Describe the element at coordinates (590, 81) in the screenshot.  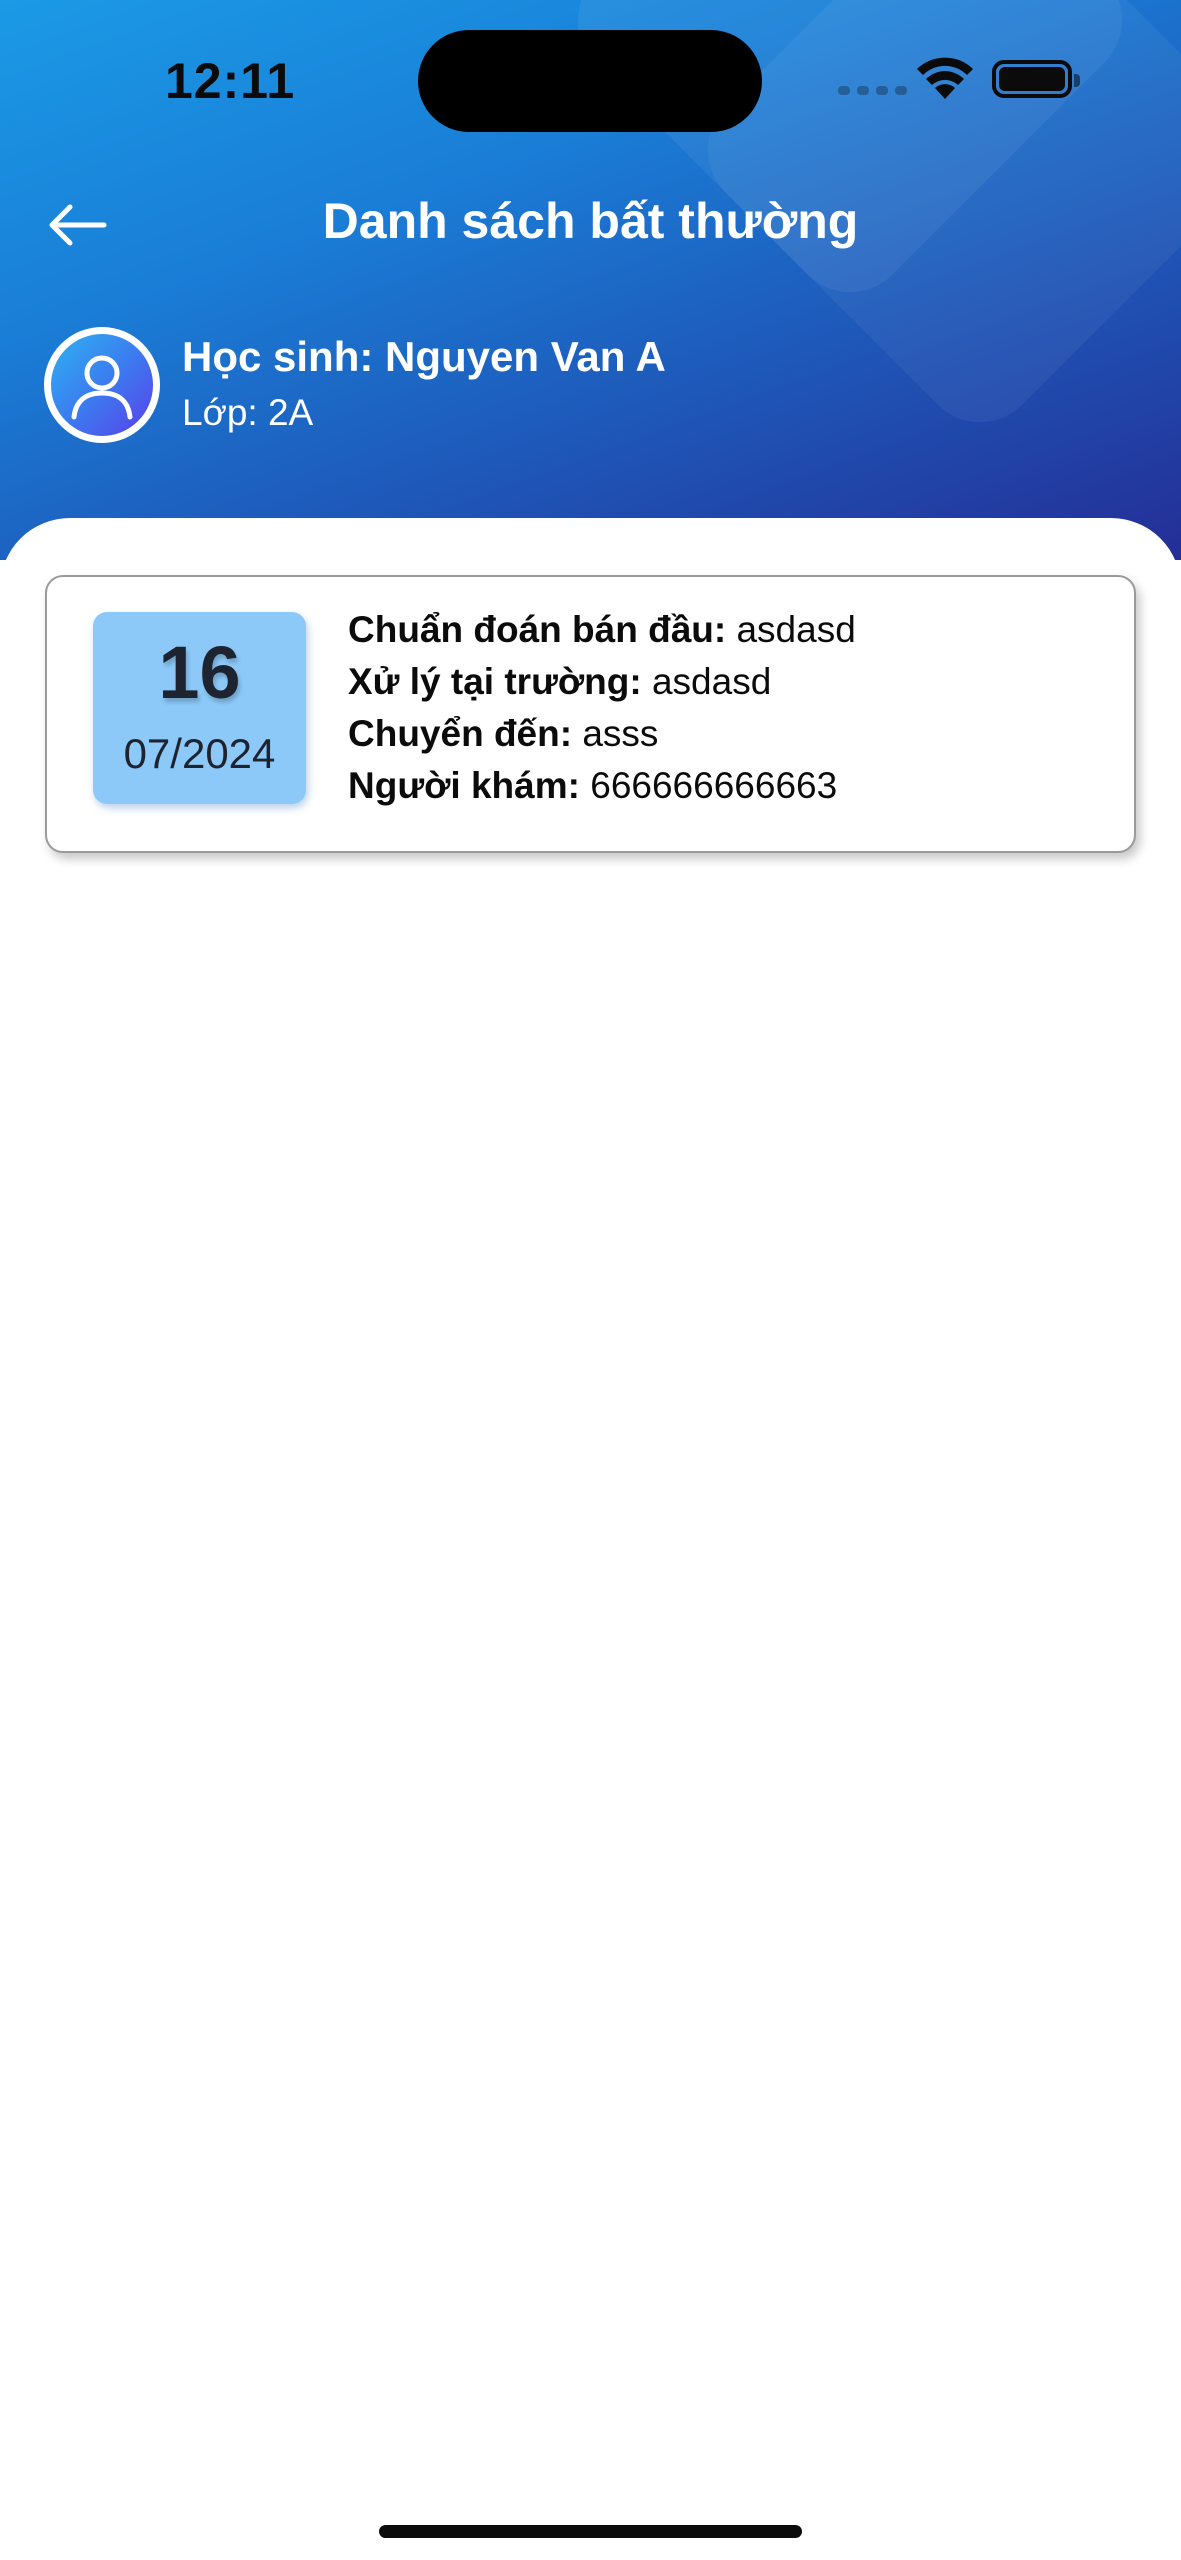
I see `dynamic-island` at that location.